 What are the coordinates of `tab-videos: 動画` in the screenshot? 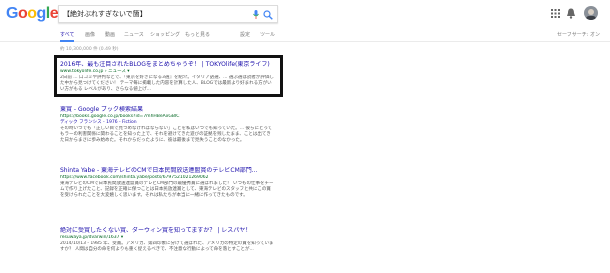 It's located at (110, 34).